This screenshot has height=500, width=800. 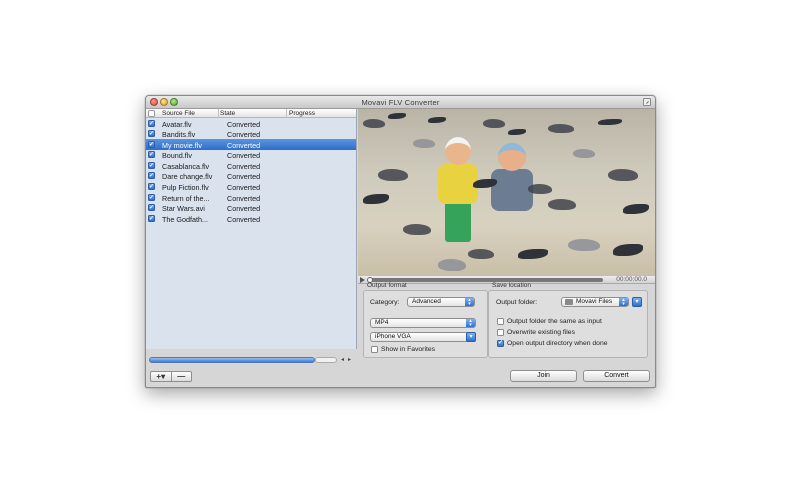 What do you see at coordinates (569, 302) in the screenshot?
I see `folder-icon` at bounding box center [569, 302].